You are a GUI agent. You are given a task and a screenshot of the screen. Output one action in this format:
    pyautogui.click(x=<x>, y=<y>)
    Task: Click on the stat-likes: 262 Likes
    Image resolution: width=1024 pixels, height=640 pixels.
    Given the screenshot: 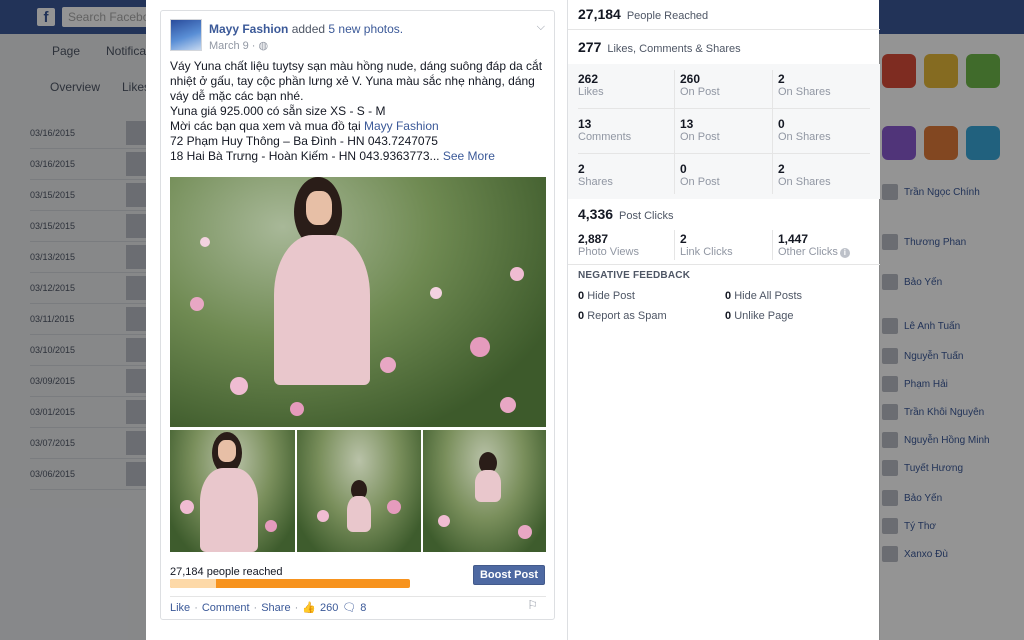 What is the action you would take?
    pyautogui.click(x=591, y=85)
    